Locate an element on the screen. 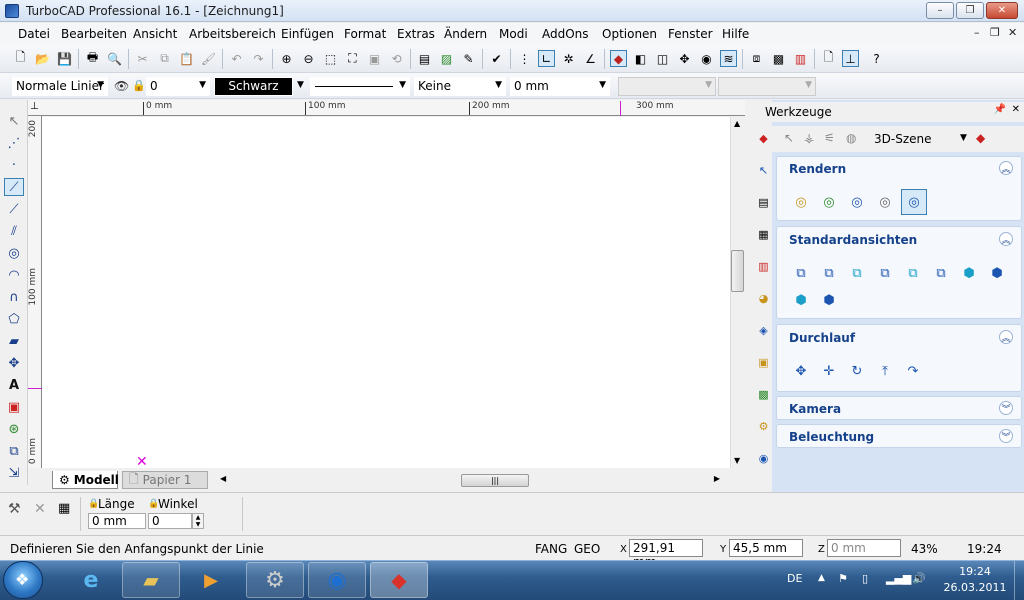 The width and height of the screenshot is (1024, 600). multiline-icon: ⫽ is located at coordinates (14, 231).